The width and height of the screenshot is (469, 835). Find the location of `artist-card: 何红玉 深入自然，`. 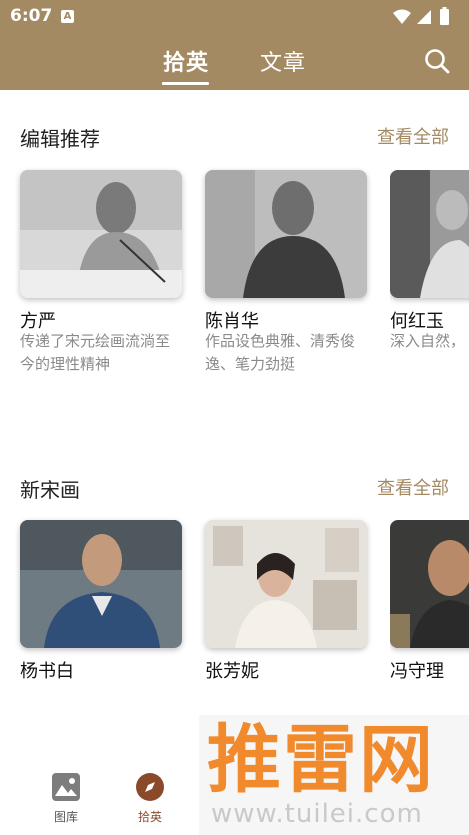

artist-card: 何红玉 深入自然， is located at coordinates (429, 275).